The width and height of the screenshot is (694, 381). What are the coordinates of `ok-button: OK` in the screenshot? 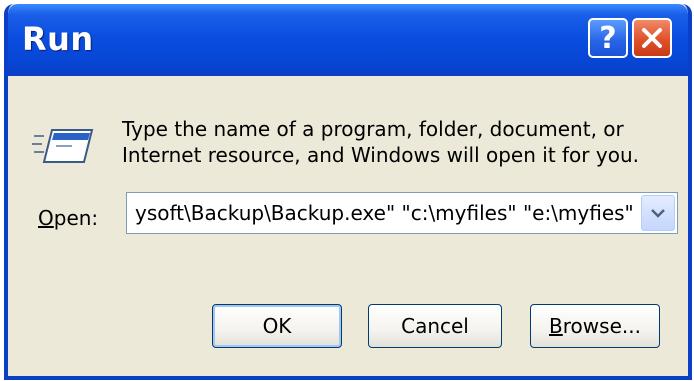 It's located at (277, 326).